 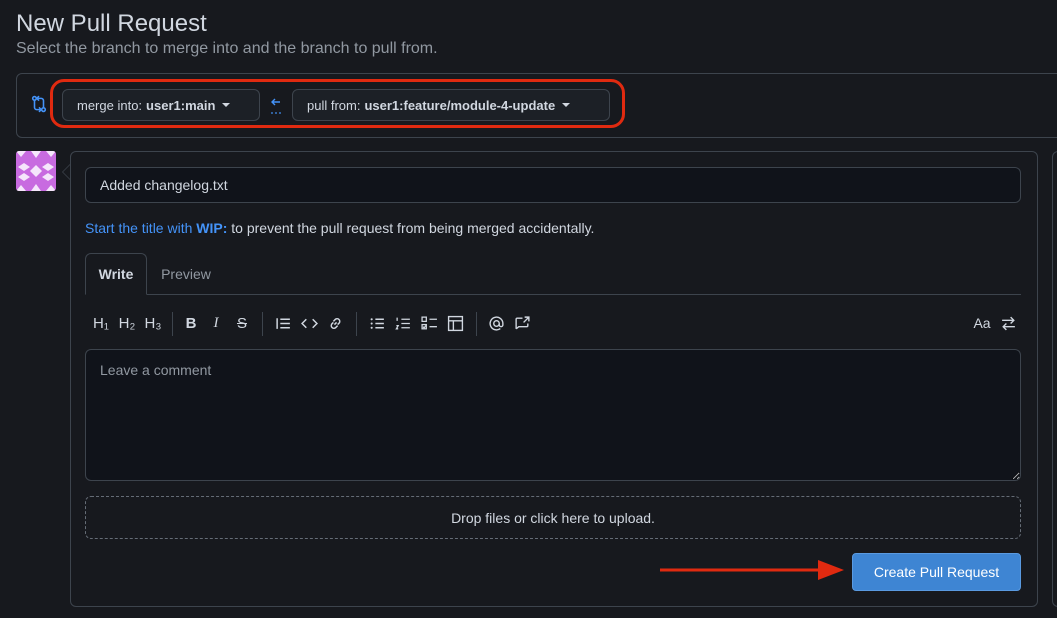 I want to click on page-title: New Pull Request, so click(x=111, y=23).